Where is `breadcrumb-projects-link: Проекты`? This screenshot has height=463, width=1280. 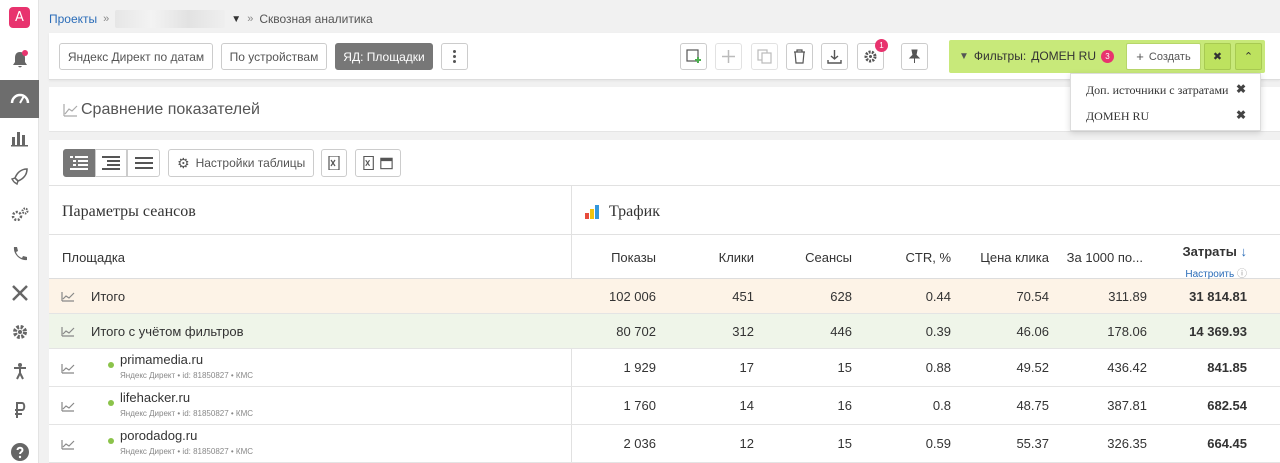
breadcrumb-projects-link: Проекты is located at coordinates (73, 19).